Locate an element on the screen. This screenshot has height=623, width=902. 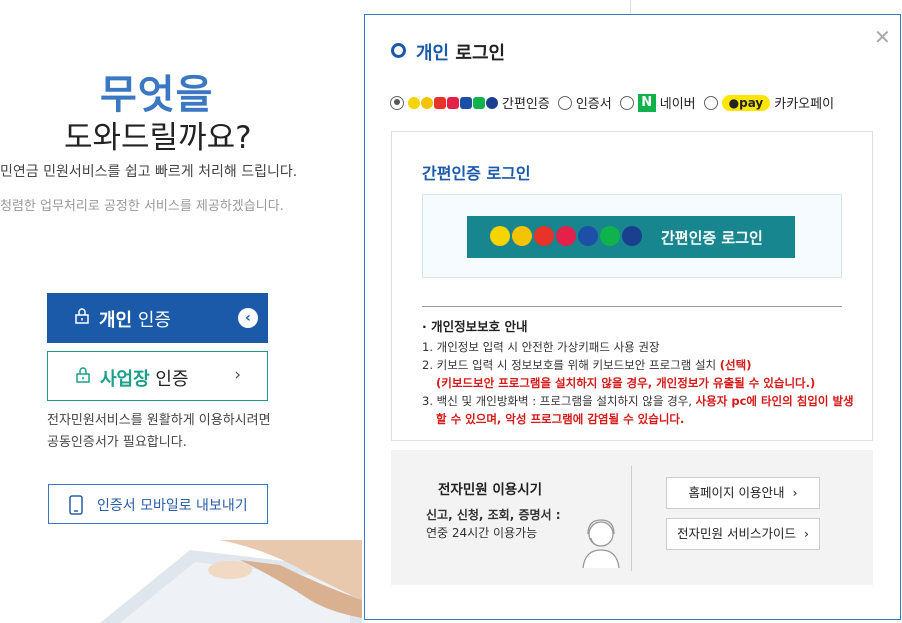
provider-icons is located at coordinates (566, 236).